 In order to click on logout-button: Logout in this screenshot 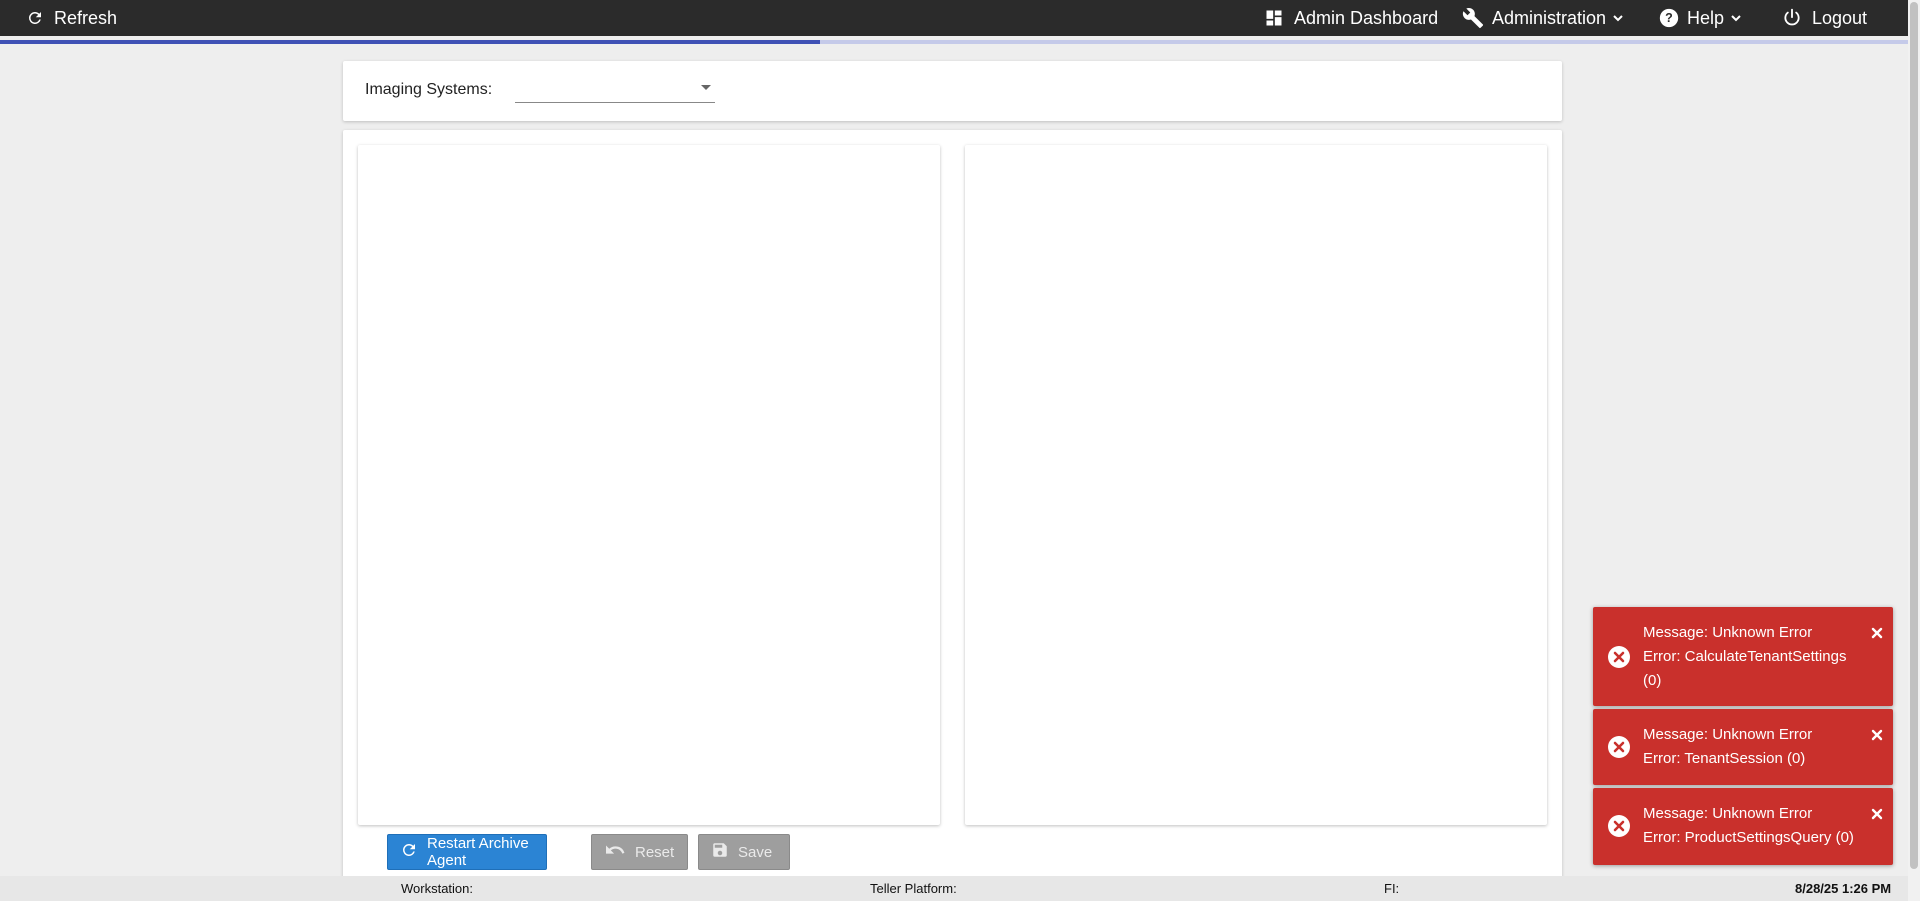, I will do `click(1824, 18)`.